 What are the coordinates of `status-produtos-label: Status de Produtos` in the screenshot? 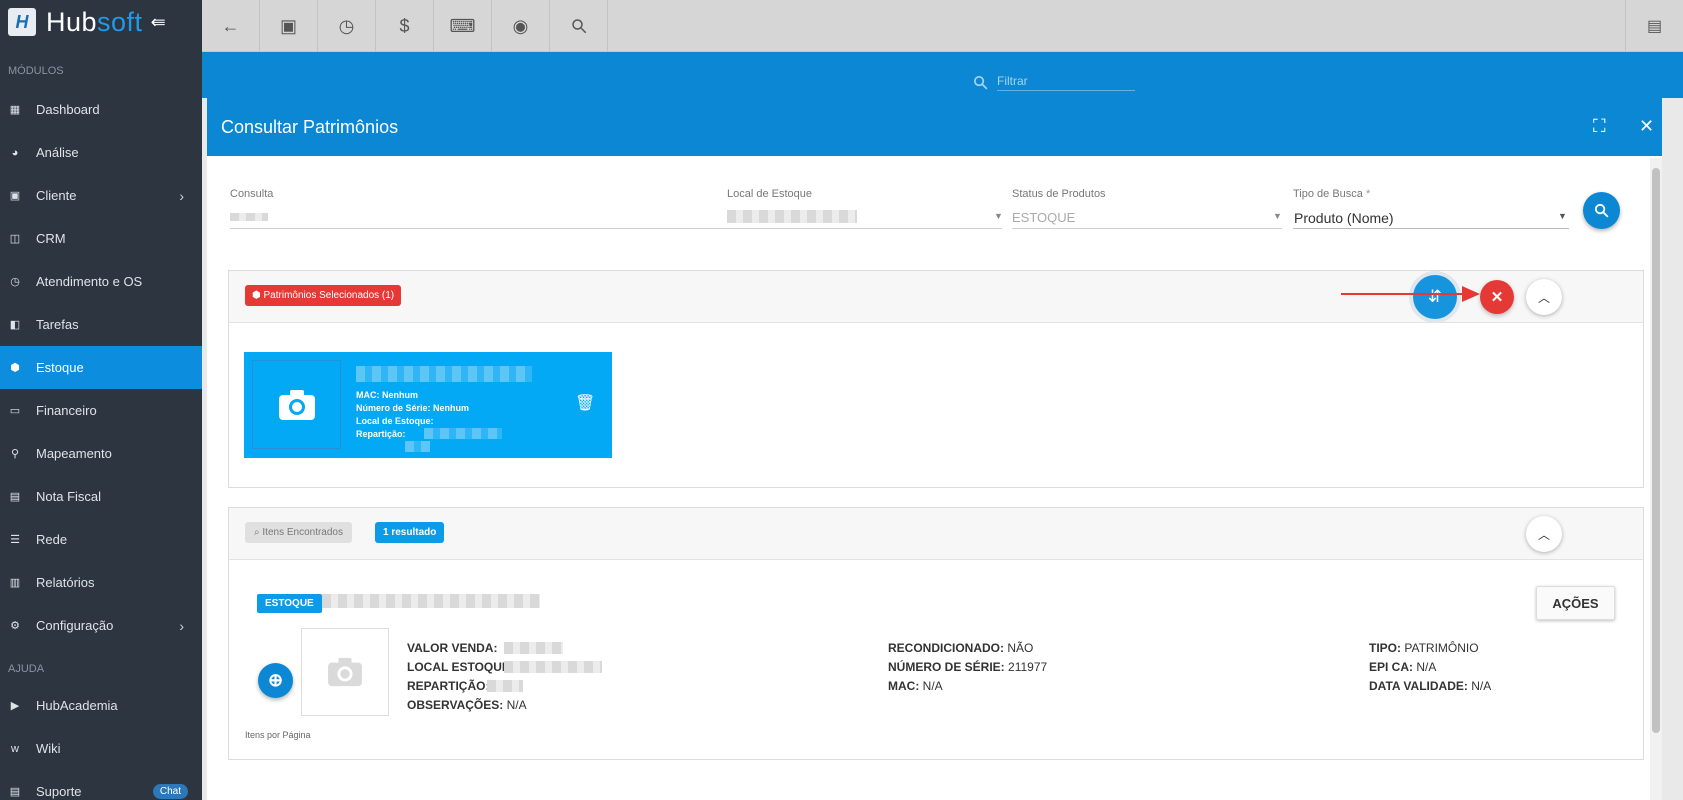 It's located at (1059, 194).